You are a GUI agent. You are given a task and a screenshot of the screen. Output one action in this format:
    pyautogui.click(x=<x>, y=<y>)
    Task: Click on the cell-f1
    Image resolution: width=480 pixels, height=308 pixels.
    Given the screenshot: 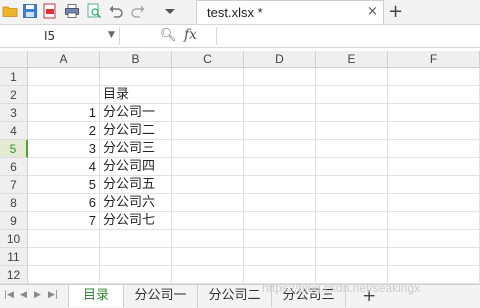 What is the action you would take?
    pyautogui.click(x=434, y=77)
    